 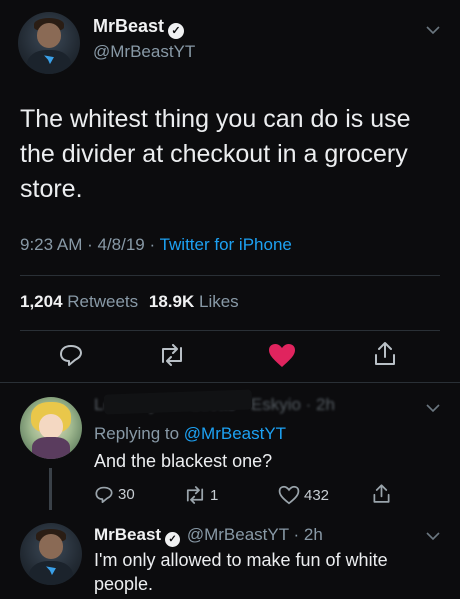 I want to click on replying-handle-link: @MrBeastYT, so click(x=235, y=433).